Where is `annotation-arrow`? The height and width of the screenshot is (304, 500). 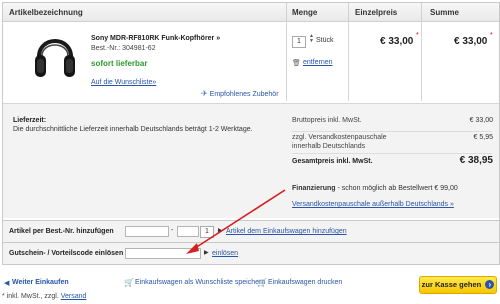
annotation-arrow is located at coordinates (236, 221).